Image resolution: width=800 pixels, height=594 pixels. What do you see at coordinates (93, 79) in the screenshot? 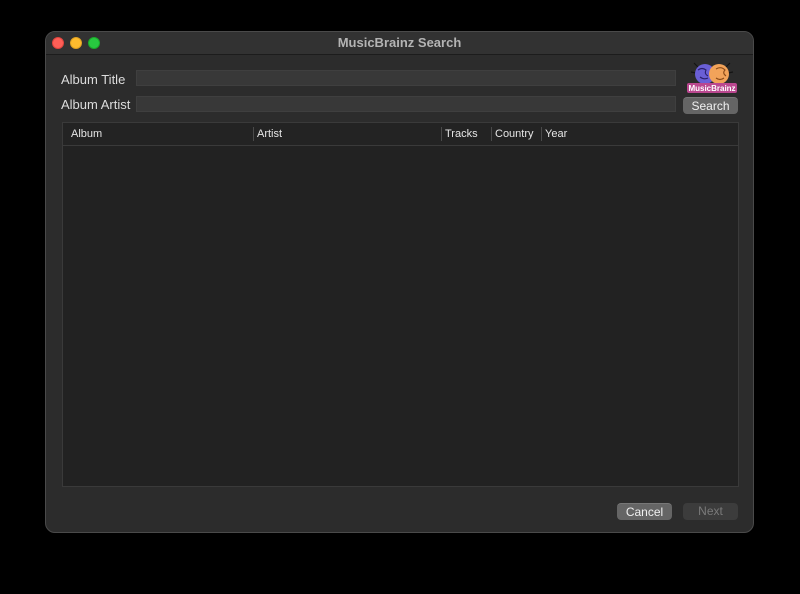
I see `album-title-label: Album Title` at bounding box center [93, 79].